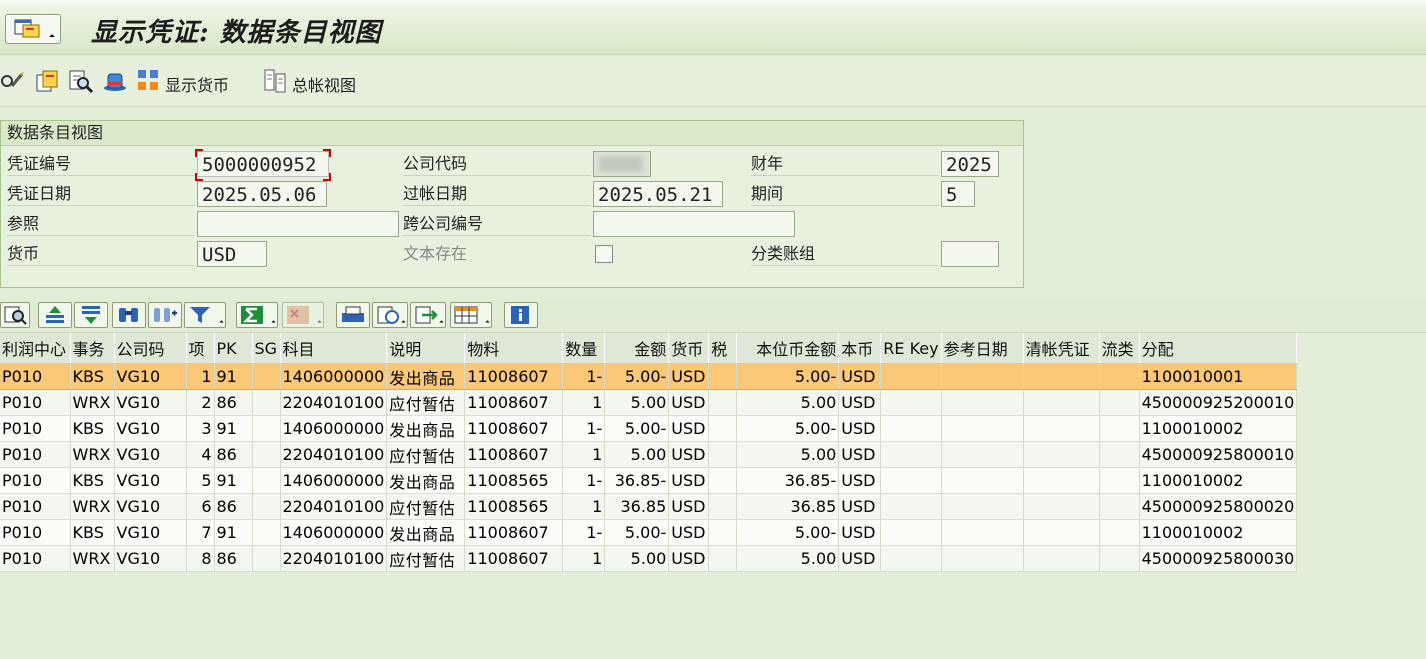  What do you see at coordinates (150, 348) in the screenshot?
I see `column-header: 公司码` at bounding box center [150, 348].